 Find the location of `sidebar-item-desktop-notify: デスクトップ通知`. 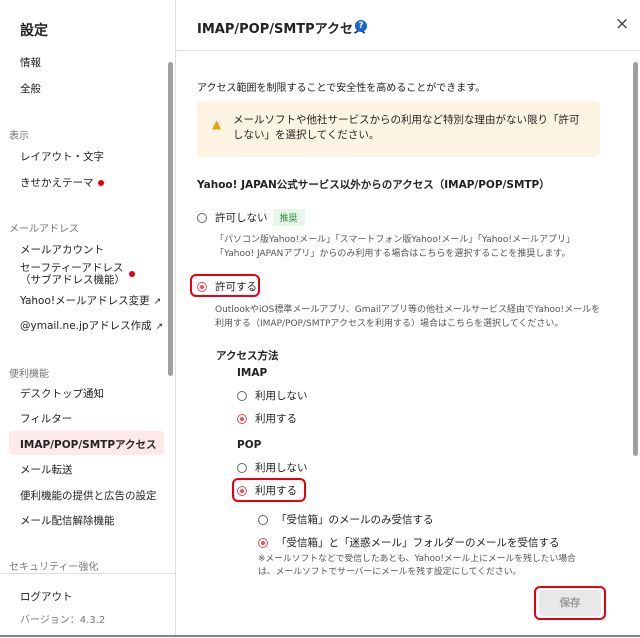

sidebar-item-desktop-notify: デスクトップ通知 is located at coordinates (62, 393).